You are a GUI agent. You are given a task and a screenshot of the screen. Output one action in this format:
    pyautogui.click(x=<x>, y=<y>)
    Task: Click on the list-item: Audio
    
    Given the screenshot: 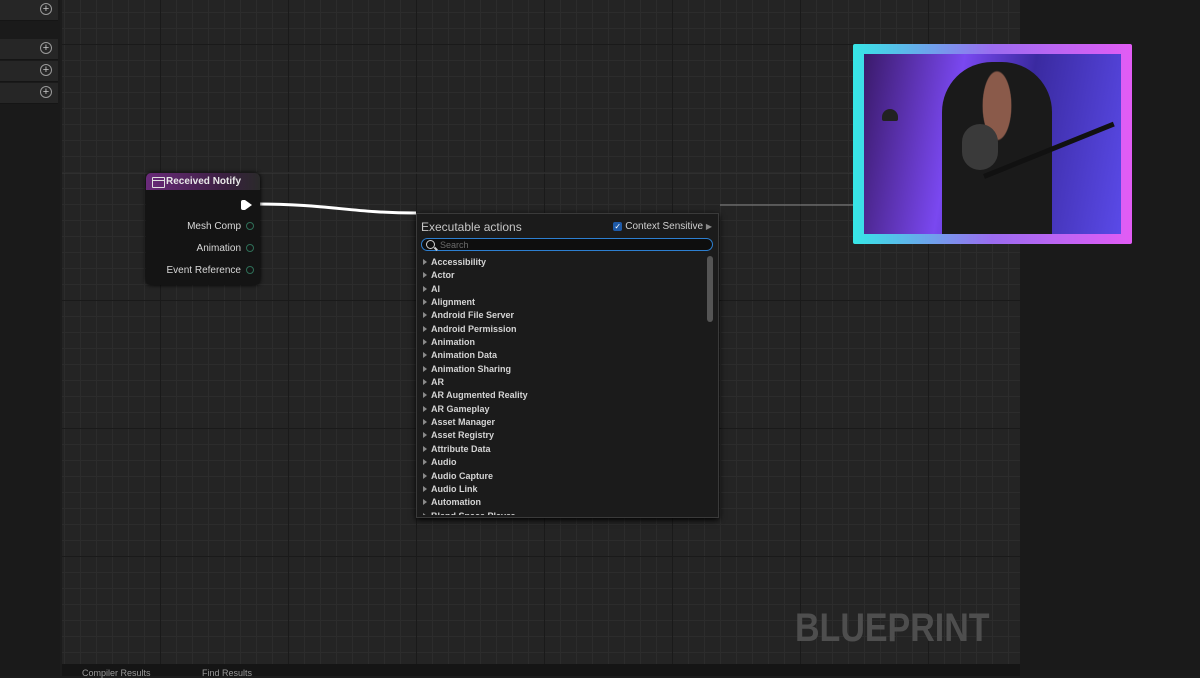 What is the action you would take?
    pyautogui.click(x=563, y=462)
    